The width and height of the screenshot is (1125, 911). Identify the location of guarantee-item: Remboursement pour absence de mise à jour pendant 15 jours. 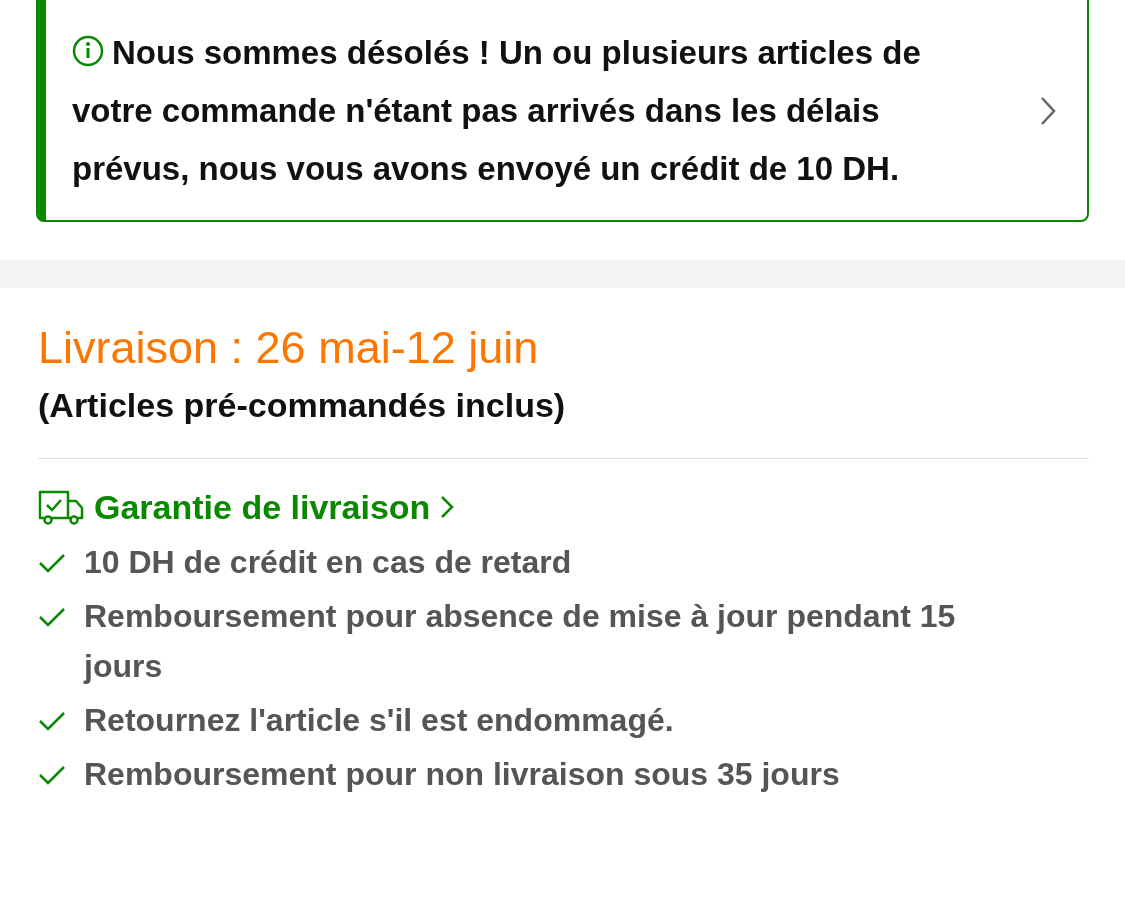
(520, 641).